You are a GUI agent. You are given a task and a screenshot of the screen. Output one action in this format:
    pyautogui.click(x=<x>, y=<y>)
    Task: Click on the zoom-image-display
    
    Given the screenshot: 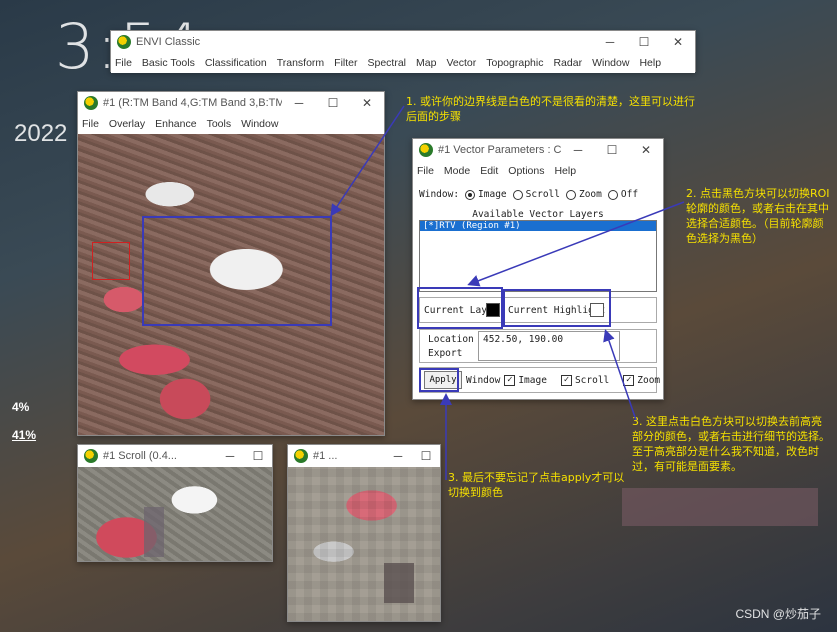 What is the action you would take?
    pyautogui.click(x=364, y=544)
    